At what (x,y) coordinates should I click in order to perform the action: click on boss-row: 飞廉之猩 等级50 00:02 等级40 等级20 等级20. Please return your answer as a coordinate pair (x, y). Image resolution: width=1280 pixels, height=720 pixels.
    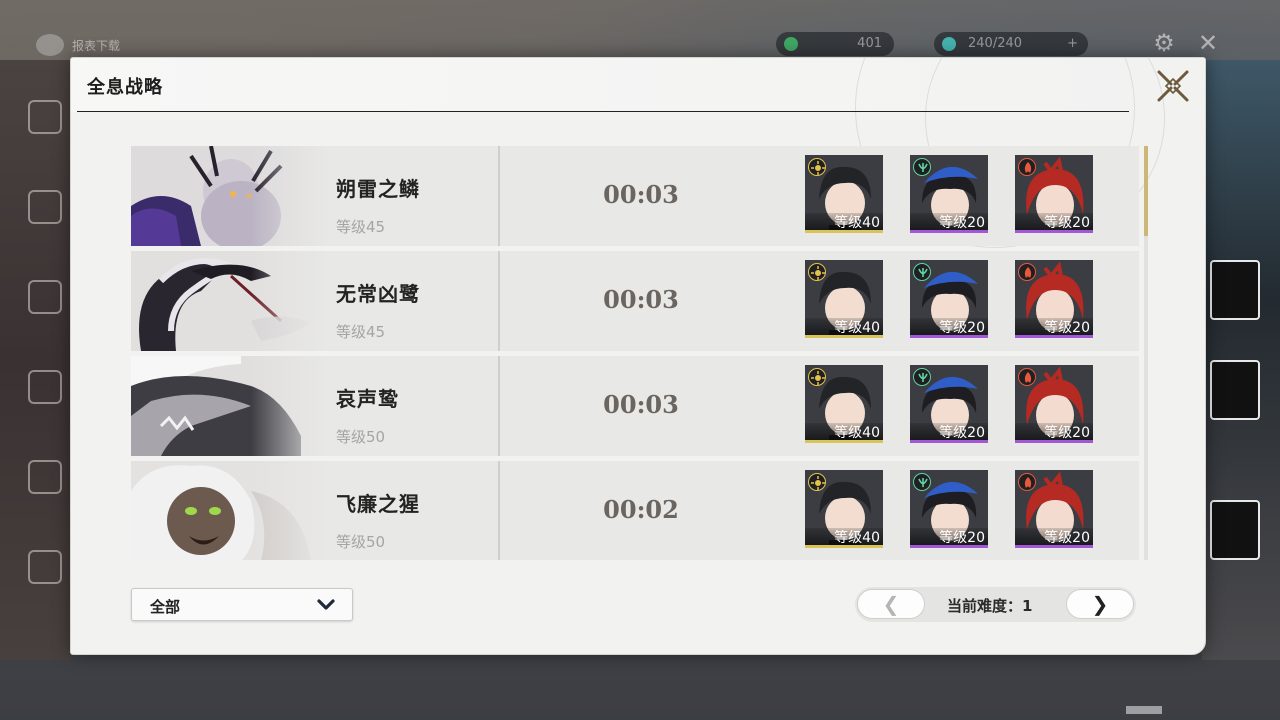
    Looking at the image, I should click on (635, 510).